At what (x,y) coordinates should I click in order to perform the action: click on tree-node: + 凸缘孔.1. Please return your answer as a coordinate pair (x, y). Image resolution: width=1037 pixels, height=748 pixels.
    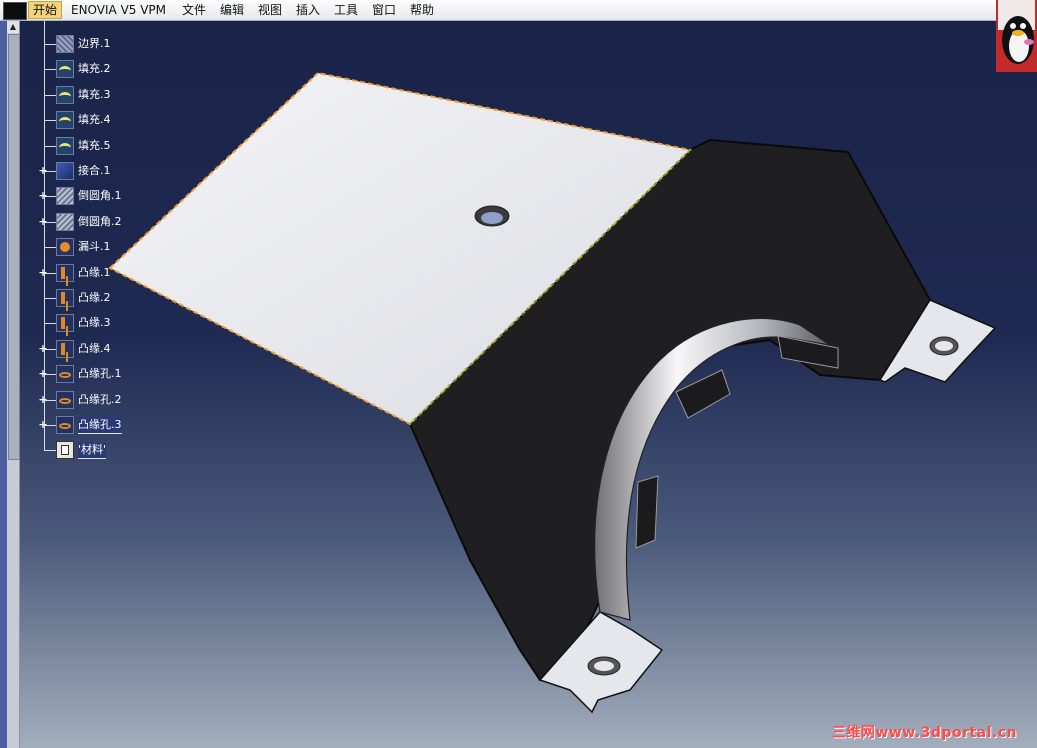
    Looking at the image, I should click on (70, 374).